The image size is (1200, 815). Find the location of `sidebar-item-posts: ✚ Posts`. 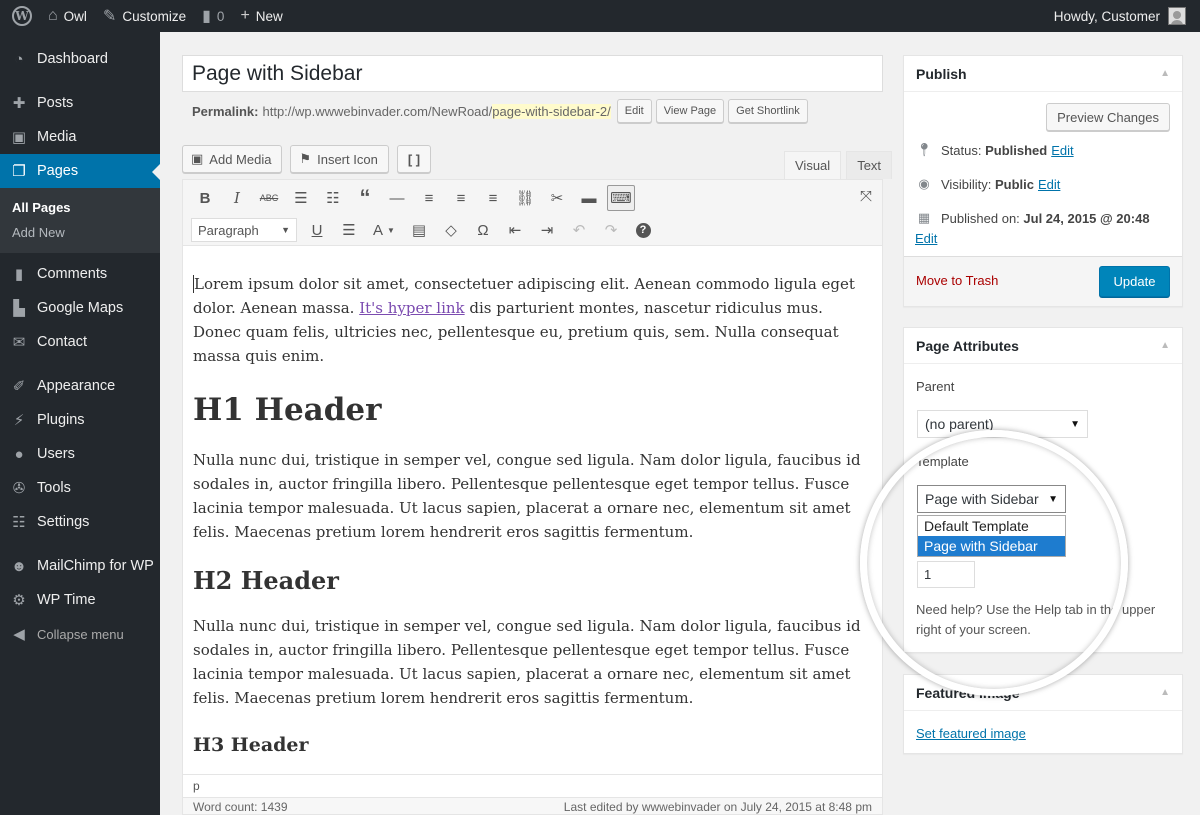

sidebar-item-posts: ✚ Posts is located at coordinates (80, 103).